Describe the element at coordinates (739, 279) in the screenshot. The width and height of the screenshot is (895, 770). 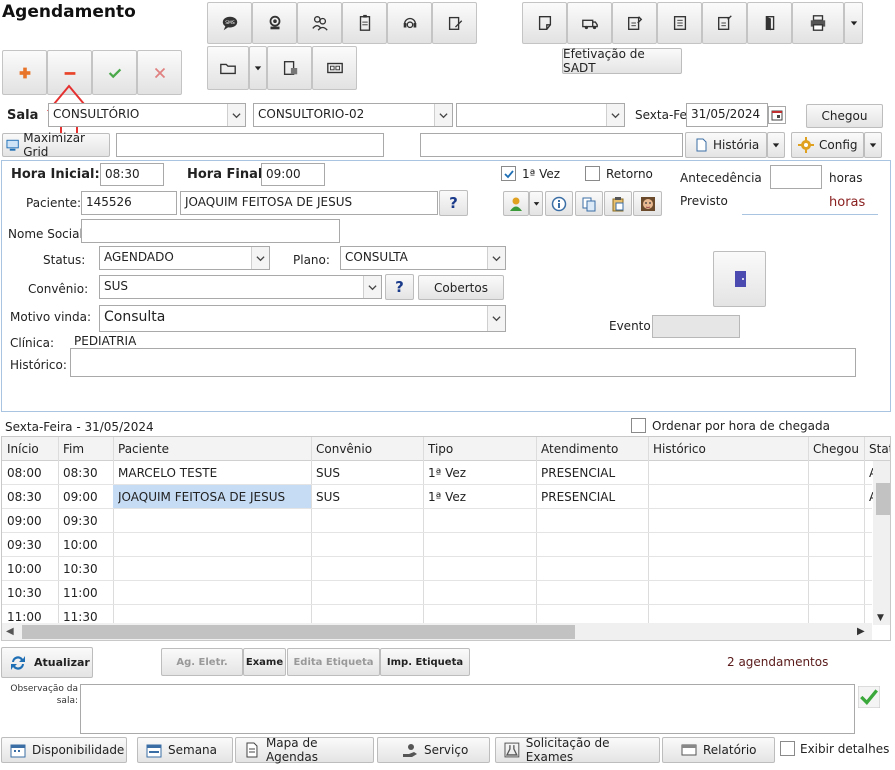
I see `exit-door-button` at that location.